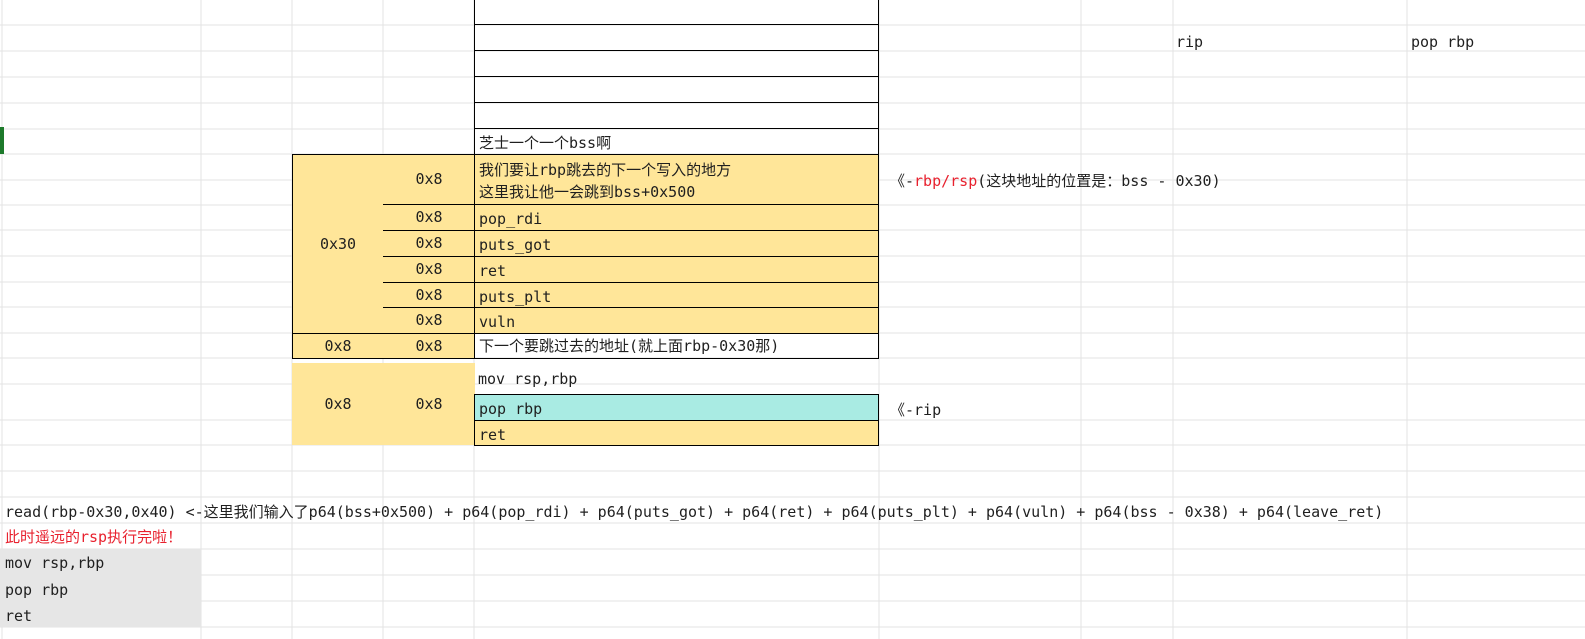 The width and height of the screenshot is (1585, 639). I want to click on stack-cell-pop-rdi: pop_rdi, so click(676, 217).